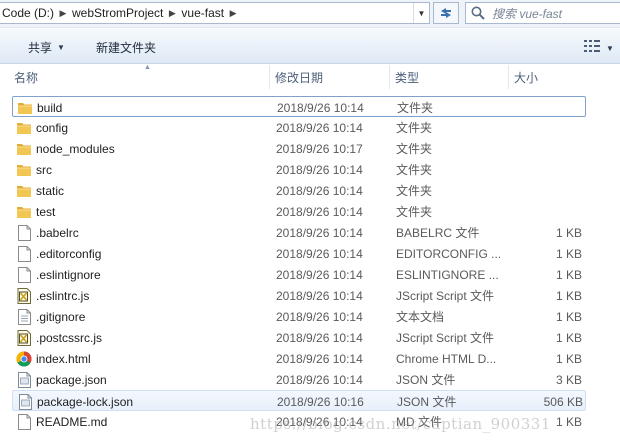 This screenshot has height=444, width=620. Describe the element at coordinates (26, 77) in the screenshot. I see `column-name-label: 名称` at that location.